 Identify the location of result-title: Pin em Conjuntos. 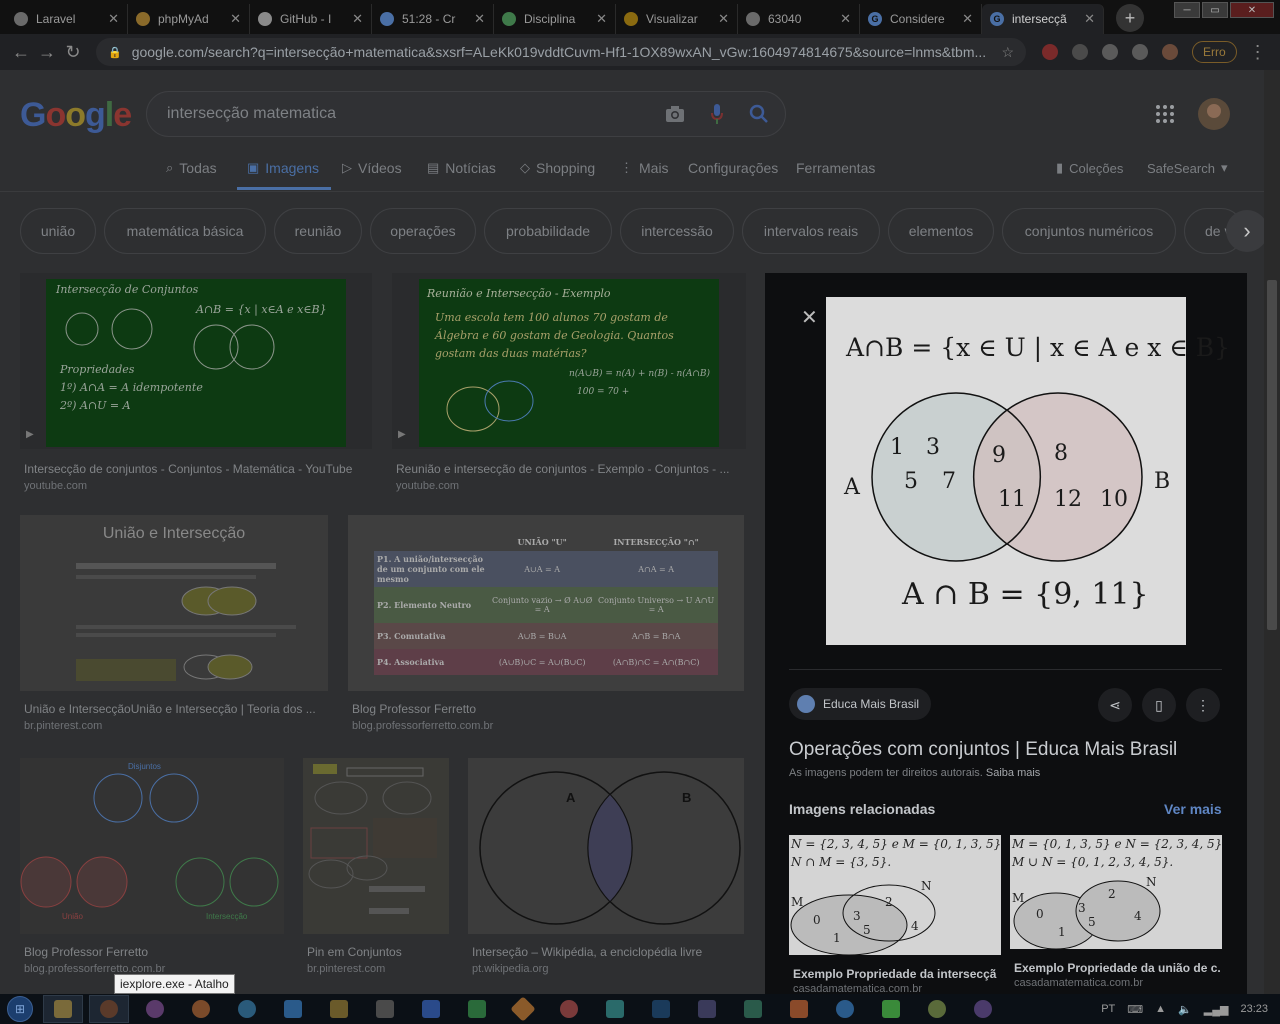
(379, 952).